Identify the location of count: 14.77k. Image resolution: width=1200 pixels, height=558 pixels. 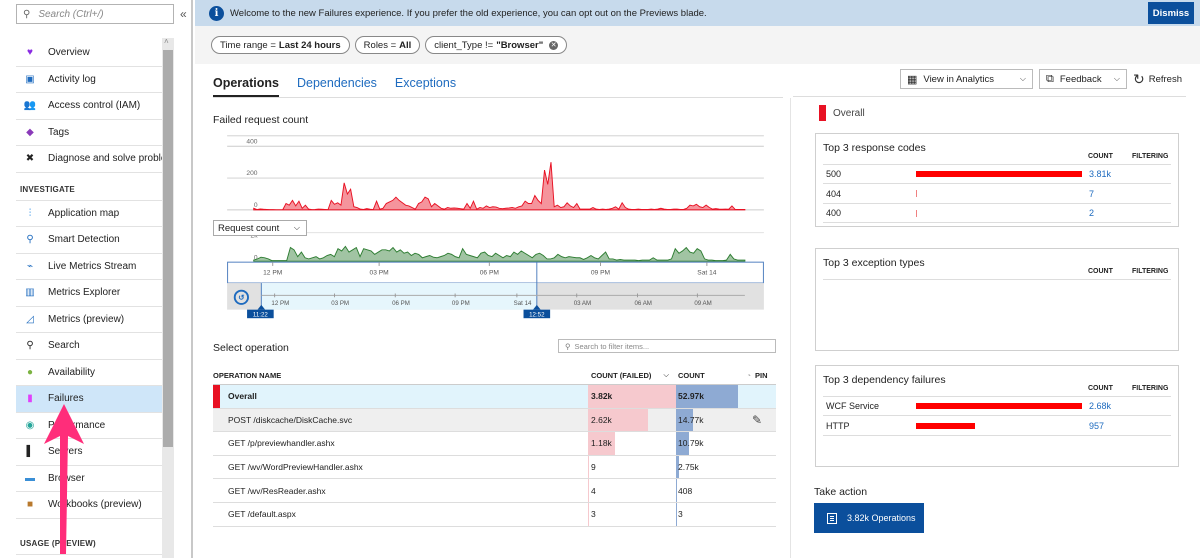
(691, 419).